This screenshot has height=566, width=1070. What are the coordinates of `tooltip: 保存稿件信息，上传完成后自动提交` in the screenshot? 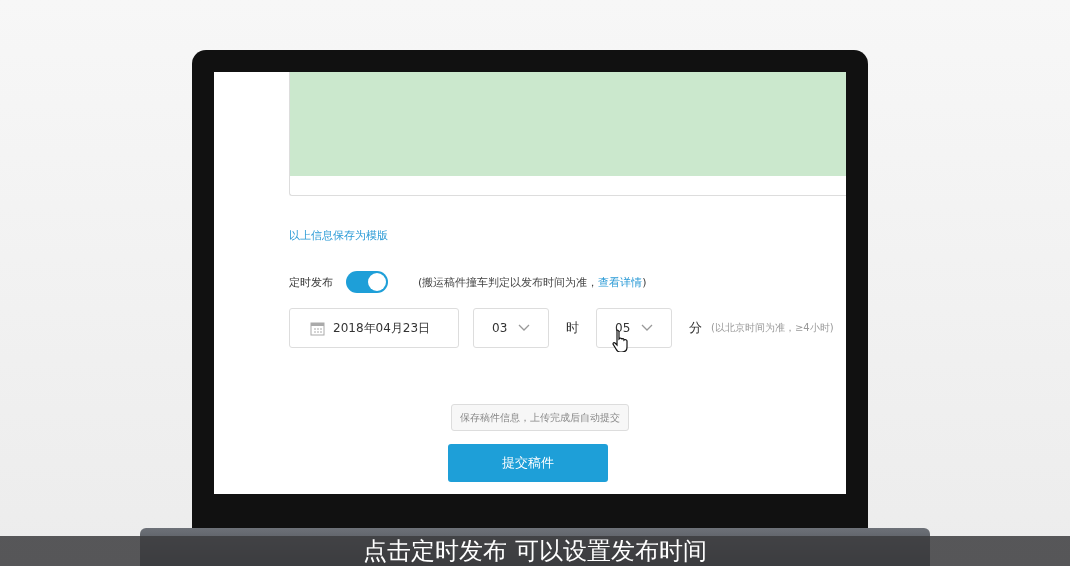 It's located at (540, 417).